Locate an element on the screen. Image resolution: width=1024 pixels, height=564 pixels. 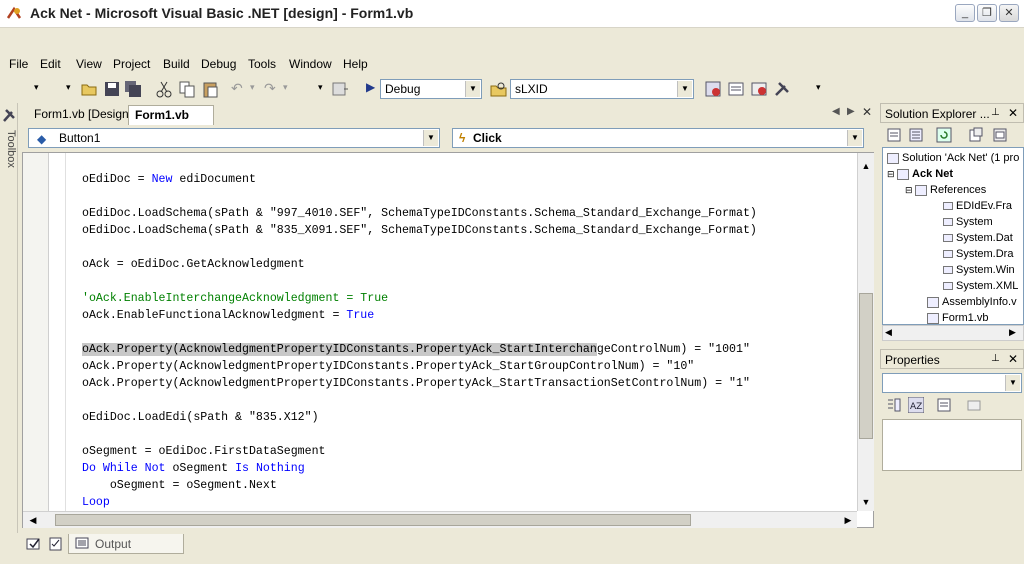
task-list-icon is located at coordinates (34, 544).